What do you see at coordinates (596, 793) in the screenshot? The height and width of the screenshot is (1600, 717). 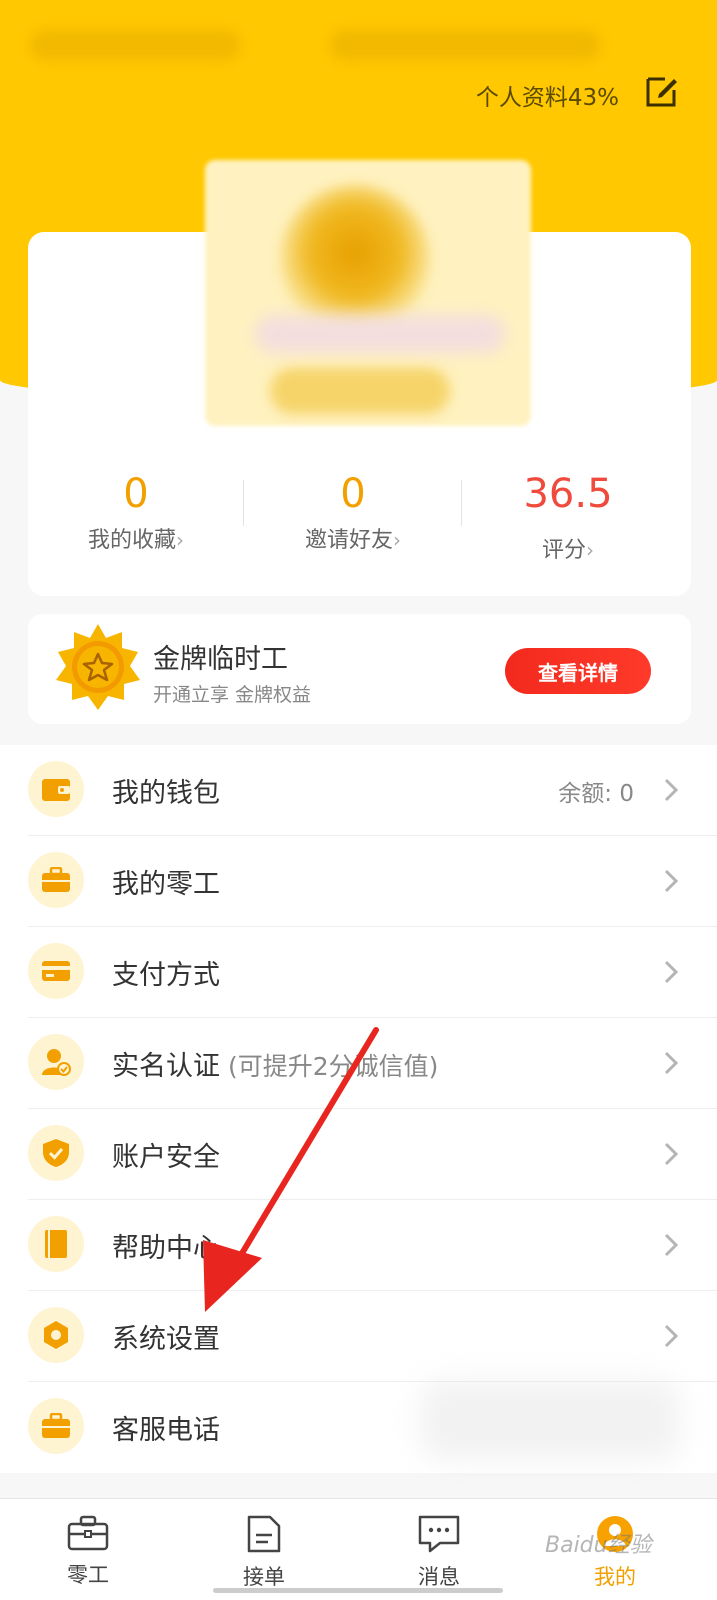 I see `wallet-balance: 余额: 0` at bounding box center [596, 793].